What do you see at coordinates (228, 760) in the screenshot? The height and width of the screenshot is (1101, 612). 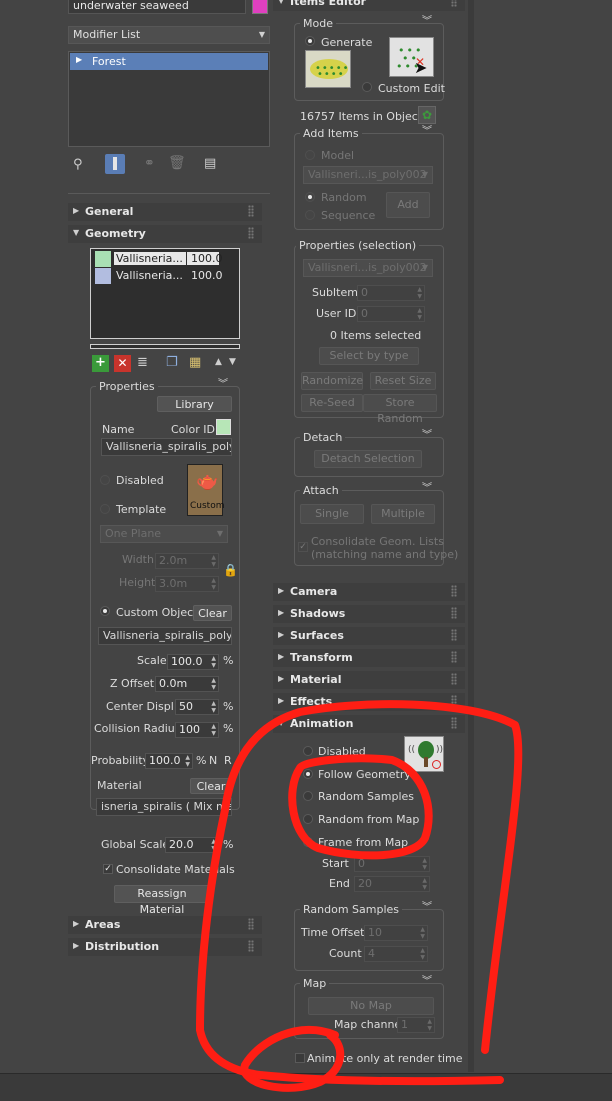 I see `r-toggle: R` at bounding box center [228, 760].